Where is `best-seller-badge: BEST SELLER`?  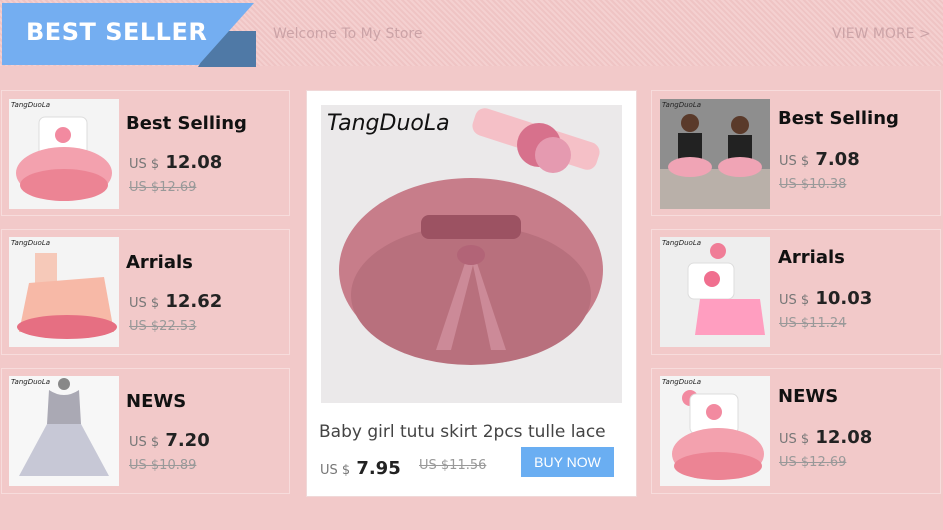
best-seller-badge: BEST SELLER is located at coordinates (129, 35).